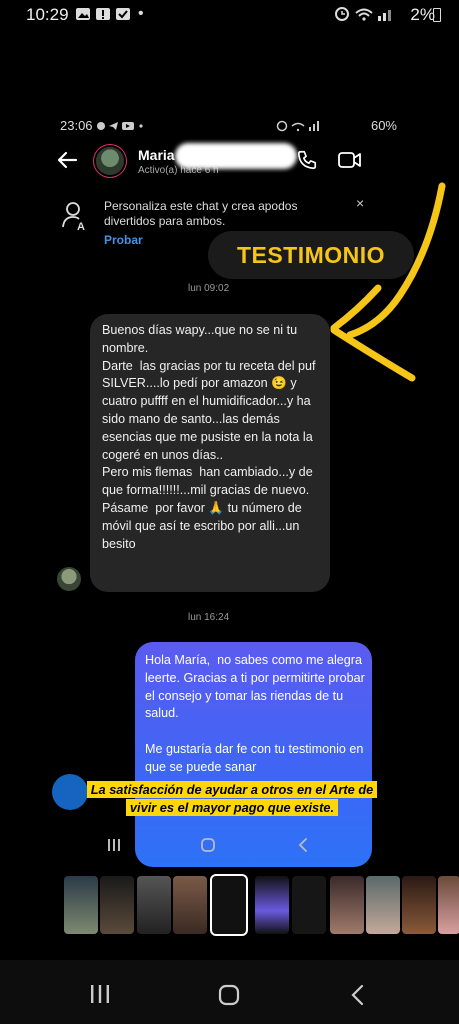  Describe the element at coordinates (76, 218) in the screenshot. I see `personalize-icon: A` at that location.